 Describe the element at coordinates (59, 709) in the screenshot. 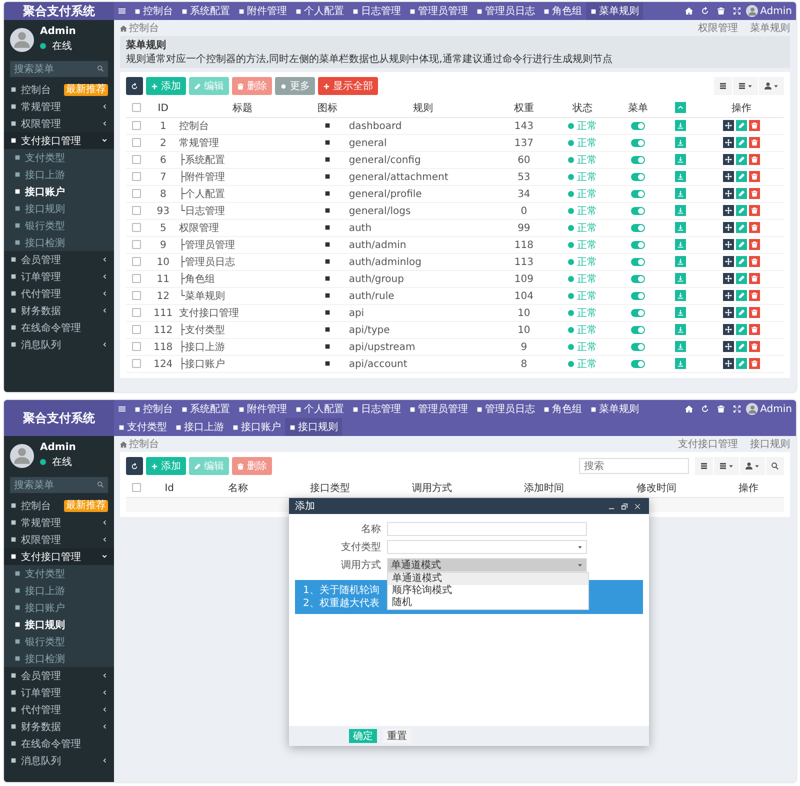

I see `sidebar-item: 代付管理` at that location.